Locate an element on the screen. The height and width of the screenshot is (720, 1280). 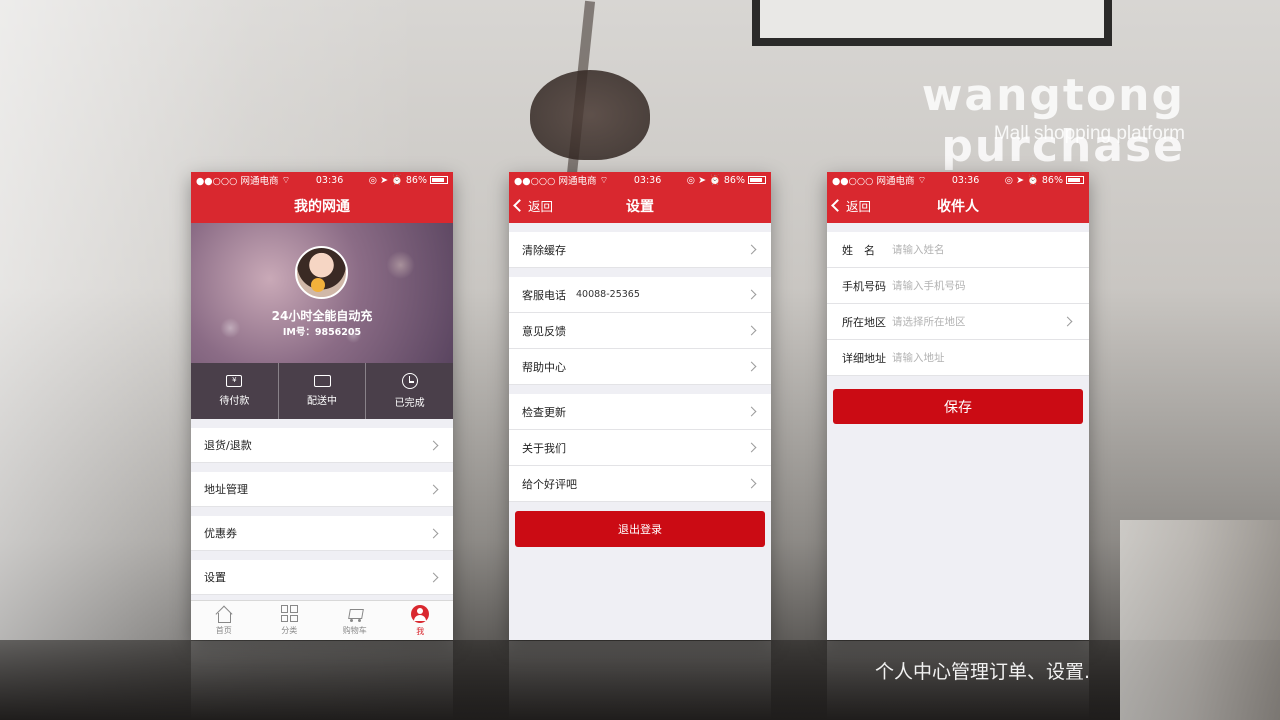
settings-item-label: 客服电话 is located at coordinates (544, 295).